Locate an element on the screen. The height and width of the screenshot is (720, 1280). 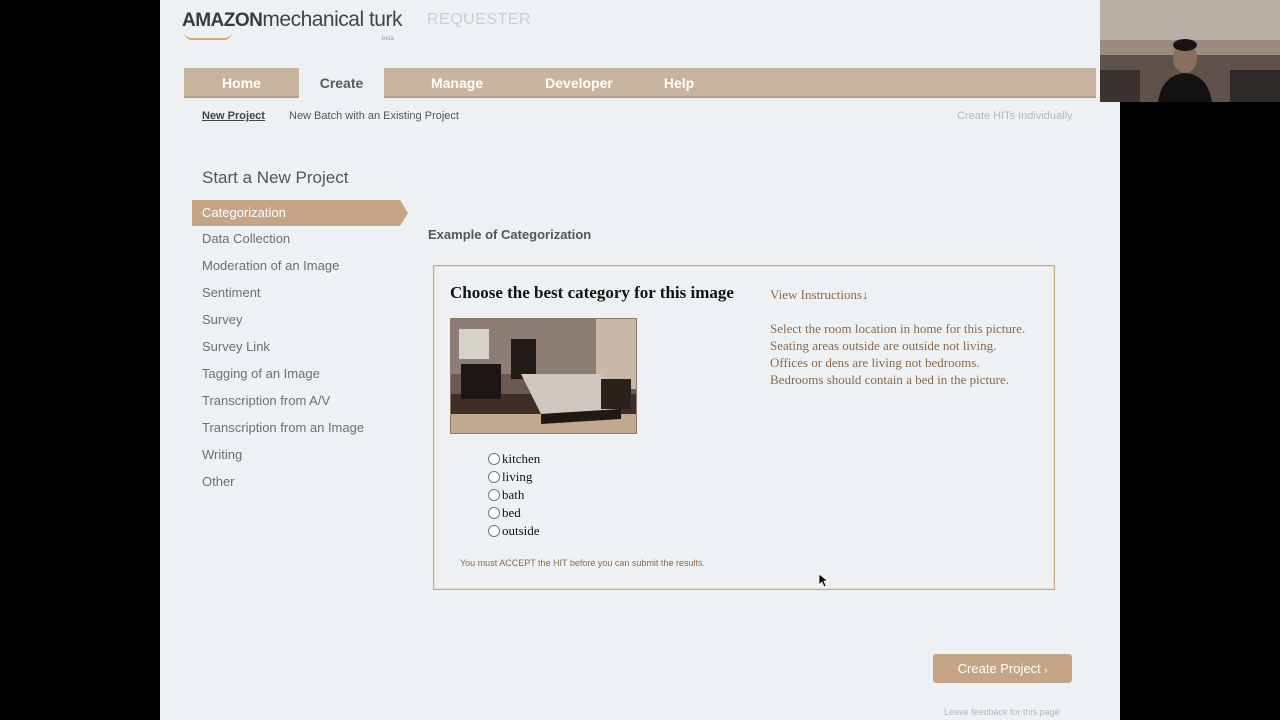
mouse-cursor-icon is located at coordinates (824, 581).